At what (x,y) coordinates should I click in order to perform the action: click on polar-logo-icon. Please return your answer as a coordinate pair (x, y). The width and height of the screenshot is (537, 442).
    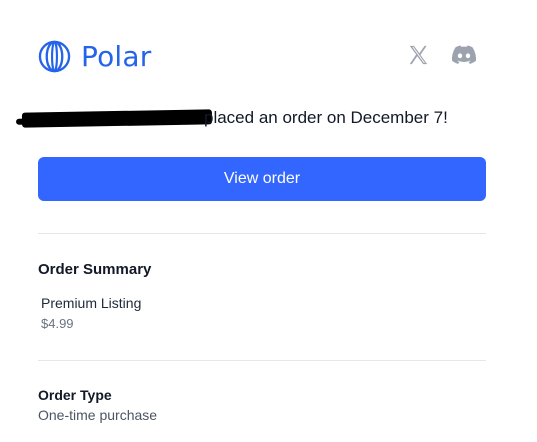
    Looking at the image, I should click on (54, 56).